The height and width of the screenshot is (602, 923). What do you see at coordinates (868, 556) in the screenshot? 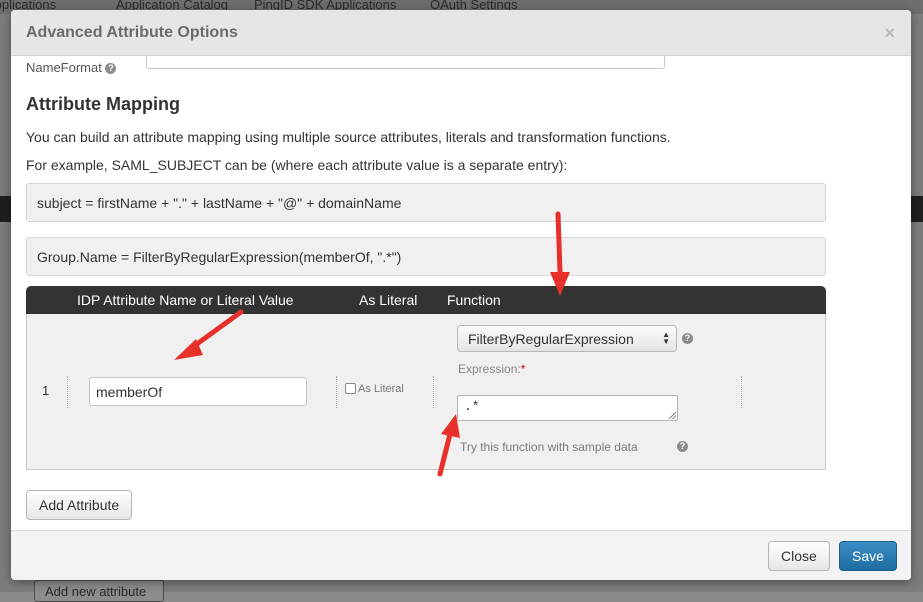
I see `save-button: Save` at bounding box center [868, 556].